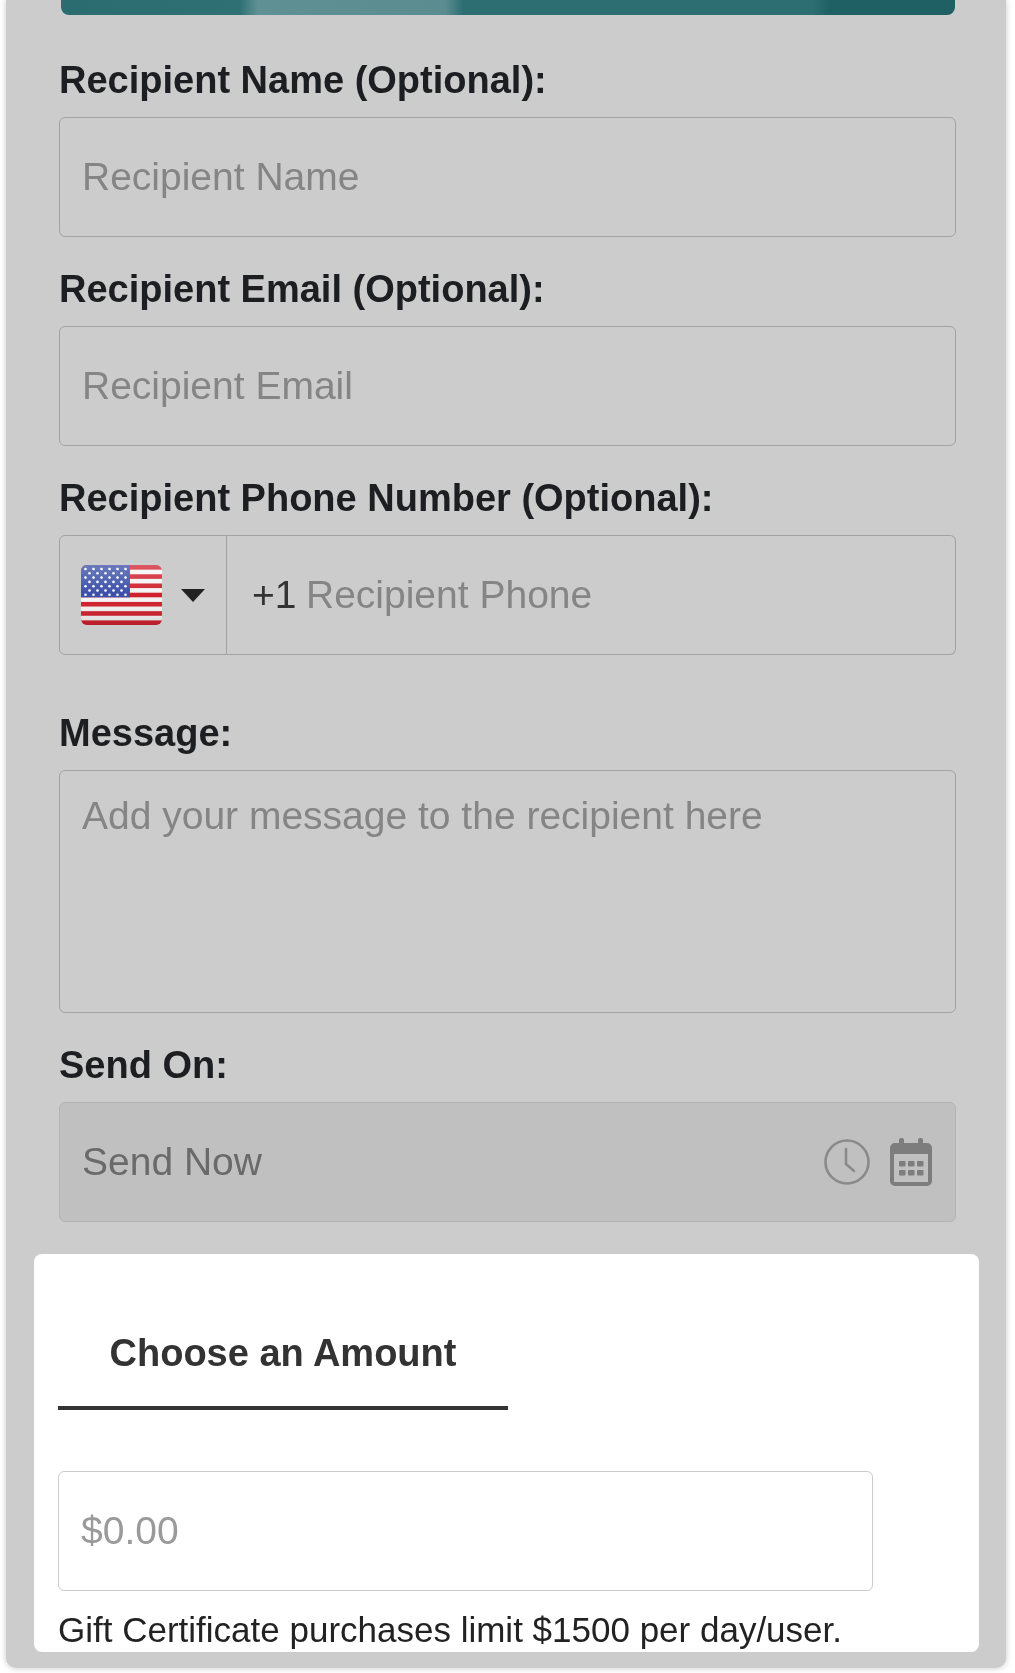 The height and width of the screenshot is (1673, 1015). Describe the element at coordinates (387, 498) in the screenshot. I see `field-label: Recipient Phone Number (Optional):` at that location.